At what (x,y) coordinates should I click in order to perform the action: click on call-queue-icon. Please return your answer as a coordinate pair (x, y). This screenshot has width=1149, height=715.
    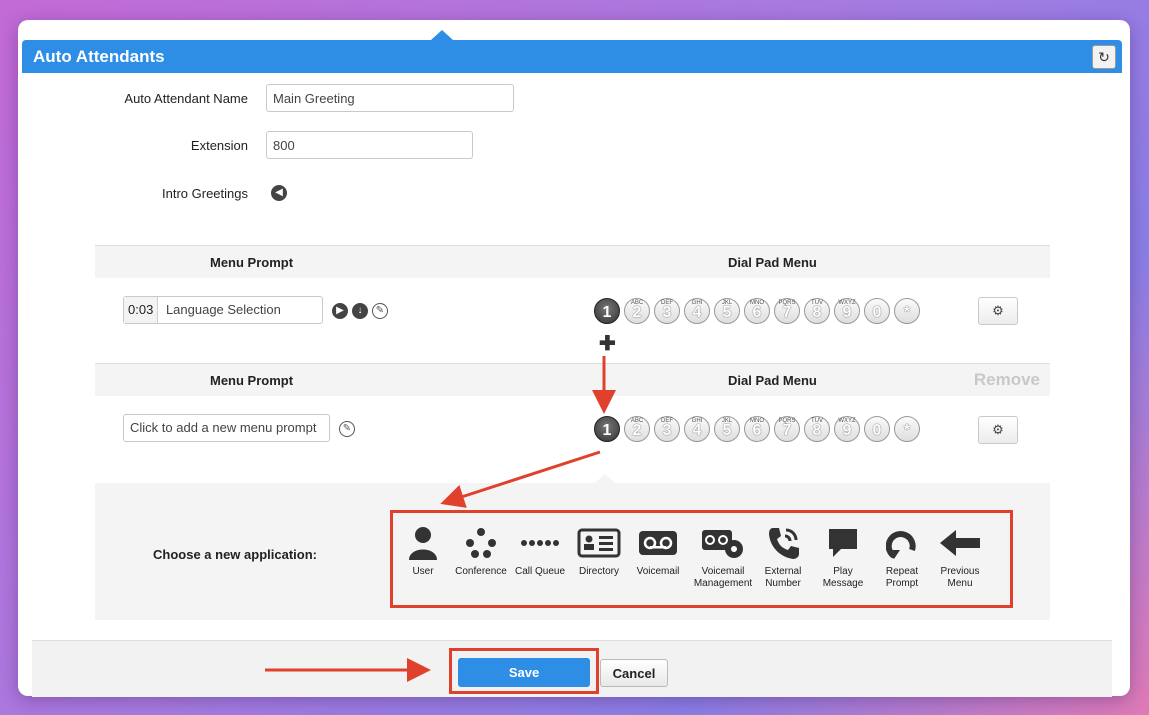
    Looking at the image, I should click on (540, 543).